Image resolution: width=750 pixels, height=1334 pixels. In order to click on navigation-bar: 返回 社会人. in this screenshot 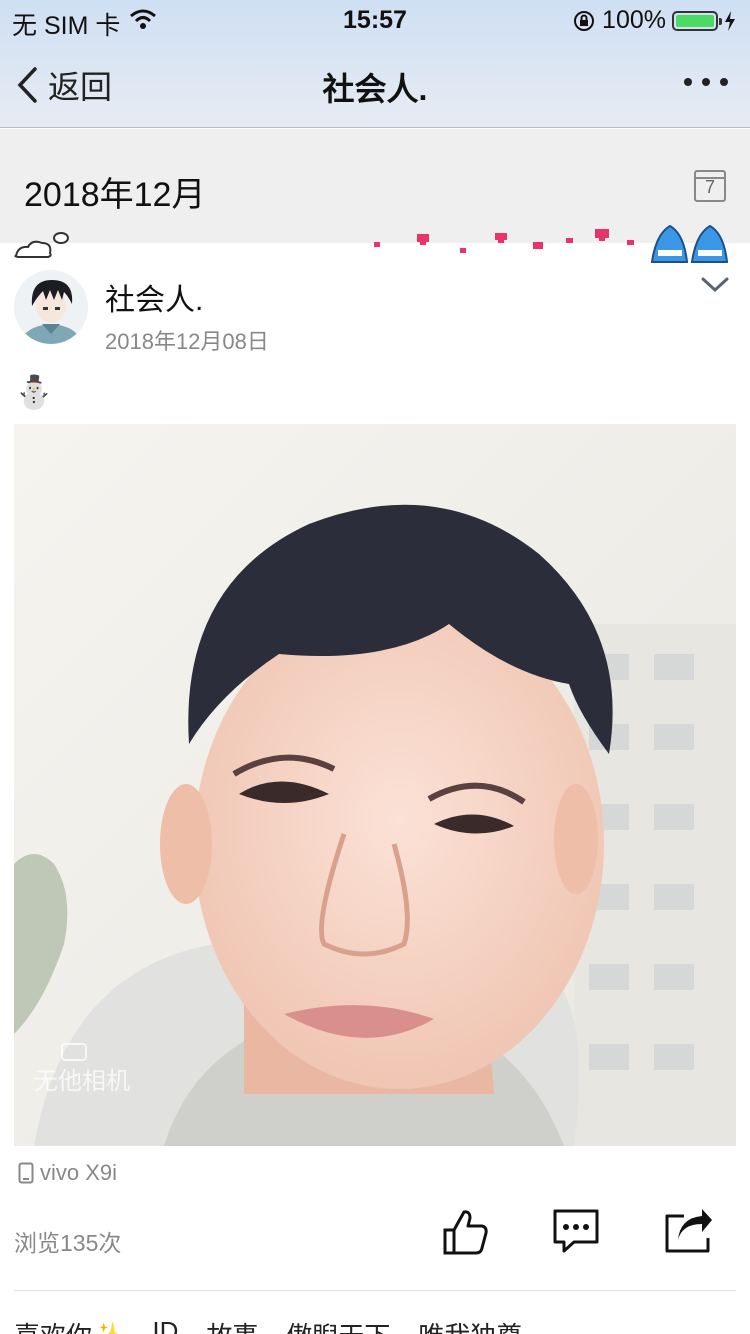, I will do `click(375, 84)`.